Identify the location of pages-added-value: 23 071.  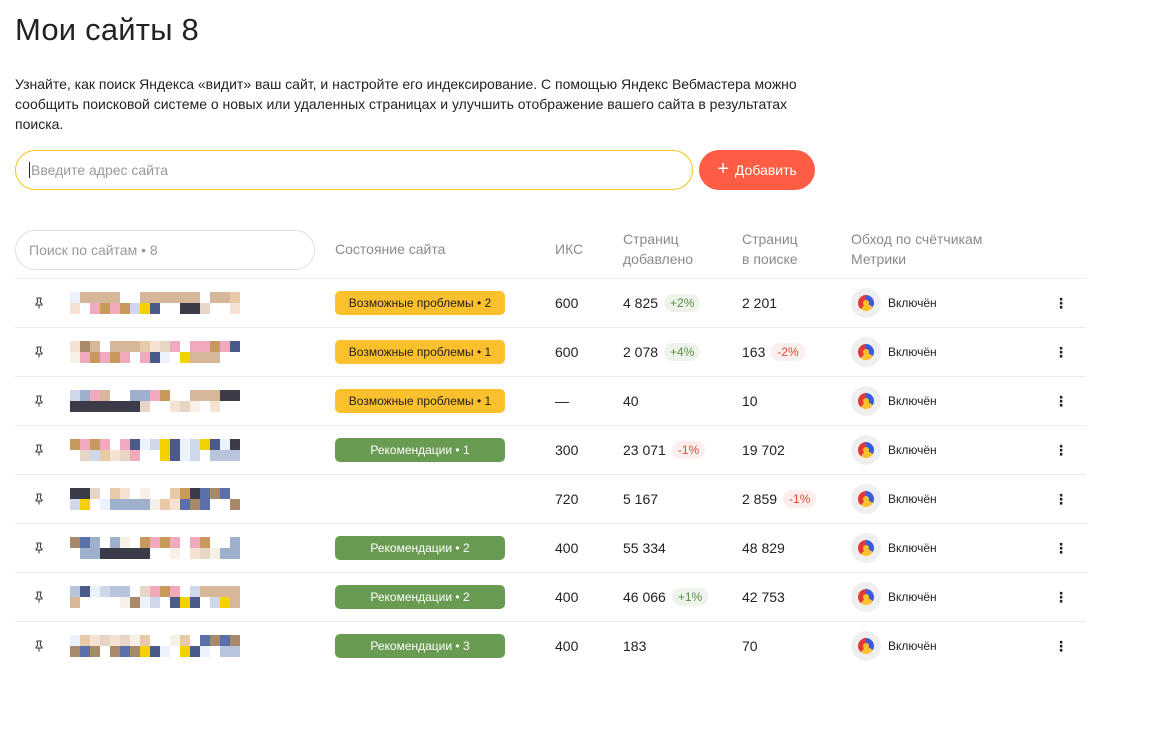
(644, 450).